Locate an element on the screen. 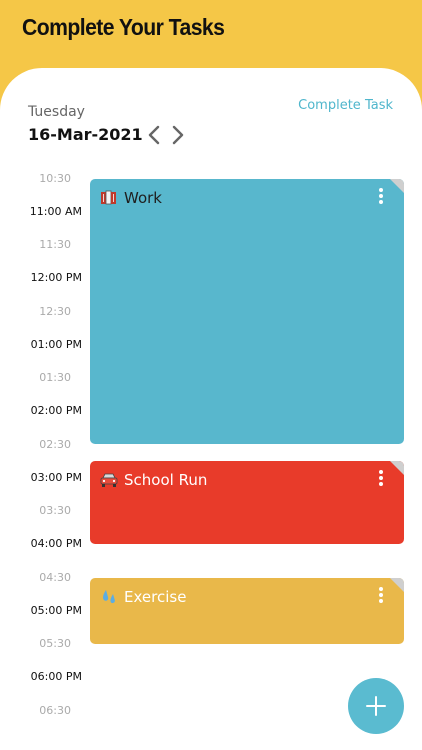 This screenshot has width=422, height=750. time-label: 05:00 PM is located at coordinates (56, 610).